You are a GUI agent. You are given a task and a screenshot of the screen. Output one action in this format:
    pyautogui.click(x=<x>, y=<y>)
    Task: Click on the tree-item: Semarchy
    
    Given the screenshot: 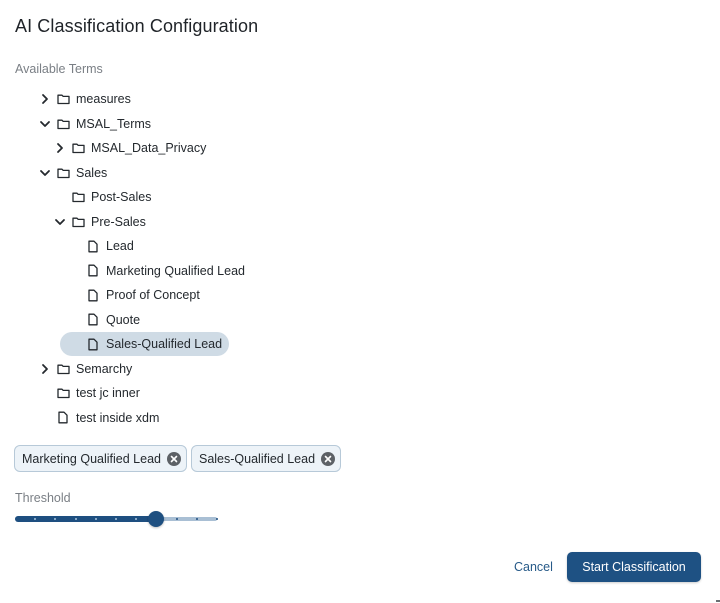 What is the action you would take?
    pyautogui.click(x=85, y=369)
    